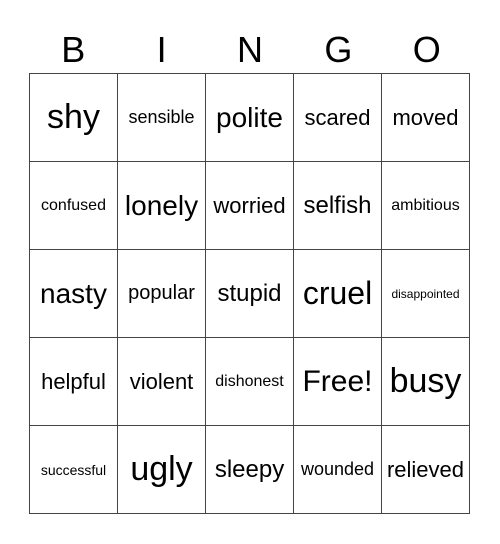 This screenshot has height=544, width=500. What do you see at coordinates (161, 293) in the screenshot?
I see `bingo-cell: popular` at bounding box center [161, 293].